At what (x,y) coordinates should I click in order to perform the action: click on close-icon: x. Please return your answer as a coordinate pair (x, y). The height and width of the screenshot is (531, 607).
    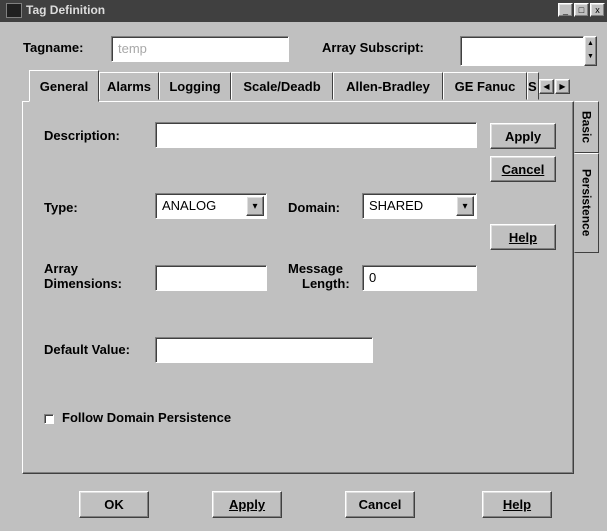
    Looking at the image, I should click on (597, 10).